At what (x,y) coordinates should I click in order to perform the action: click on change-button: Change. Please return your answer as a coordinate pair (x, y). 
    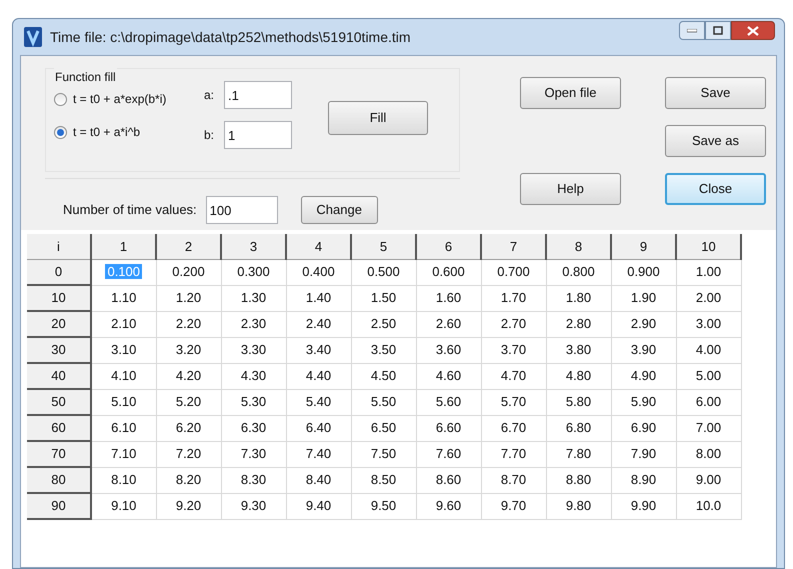
    Looking at the image, I should click on (339, 210).